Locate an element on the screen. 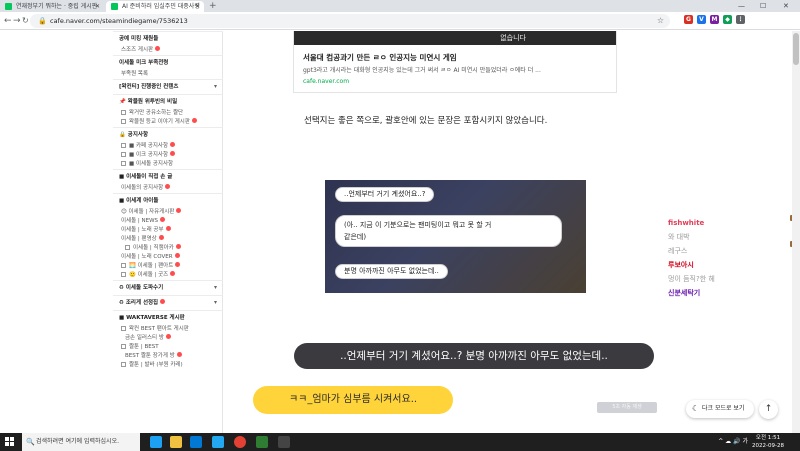  sidebar-item-label: 이세돌 | 직캠아카 is located at coordinates (153, 248).